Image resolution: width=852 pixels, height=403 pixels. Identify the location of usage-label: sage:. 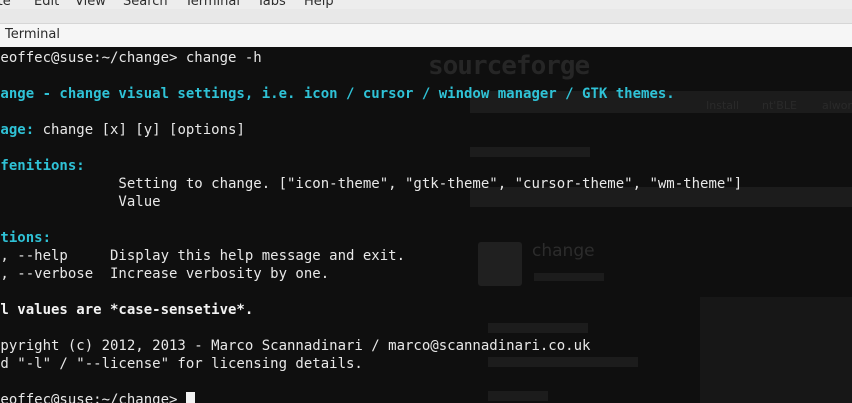
(17, 130).